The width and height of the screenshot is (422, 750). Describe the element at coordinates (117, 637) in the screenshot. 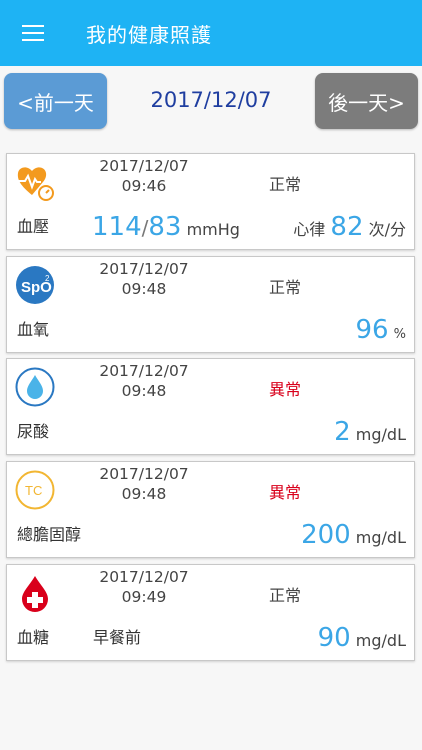

I see `meal-timing-label: 早餐前` at that location.